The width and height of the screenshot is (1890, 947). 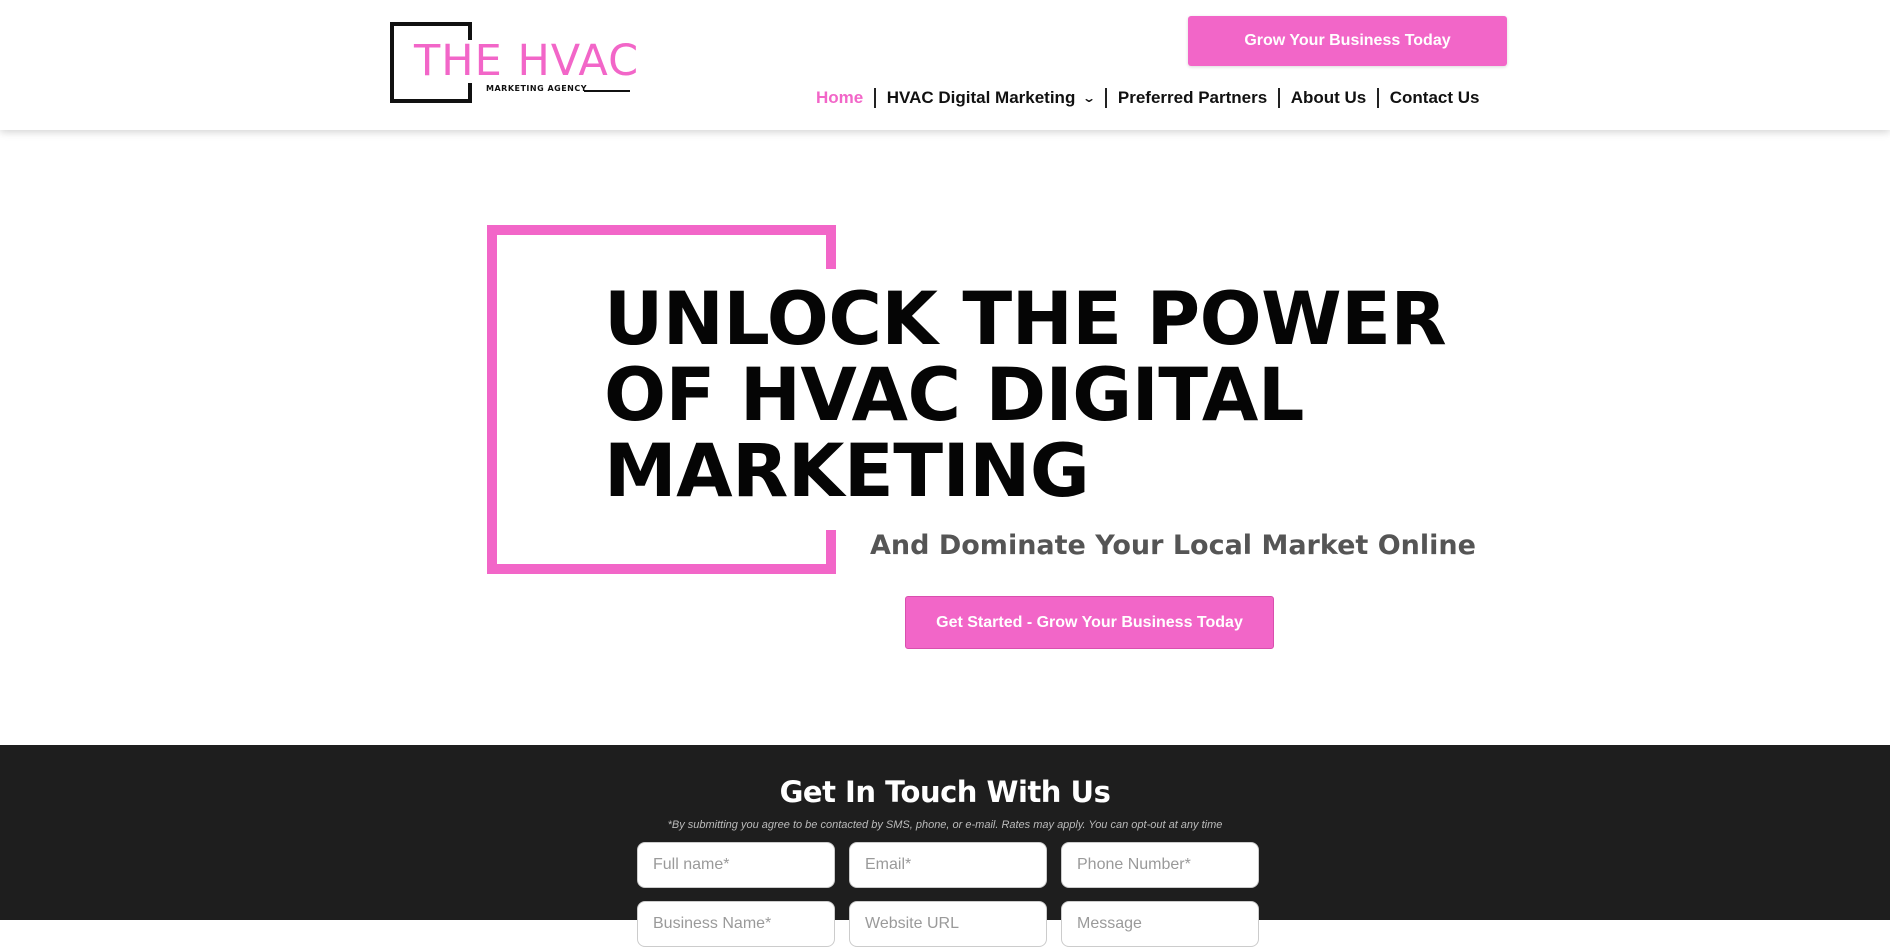 I want to click on nav-item-hvac-digital-marketing: HVAC Digital Marketing ⌄, so click(x=991, y=98).